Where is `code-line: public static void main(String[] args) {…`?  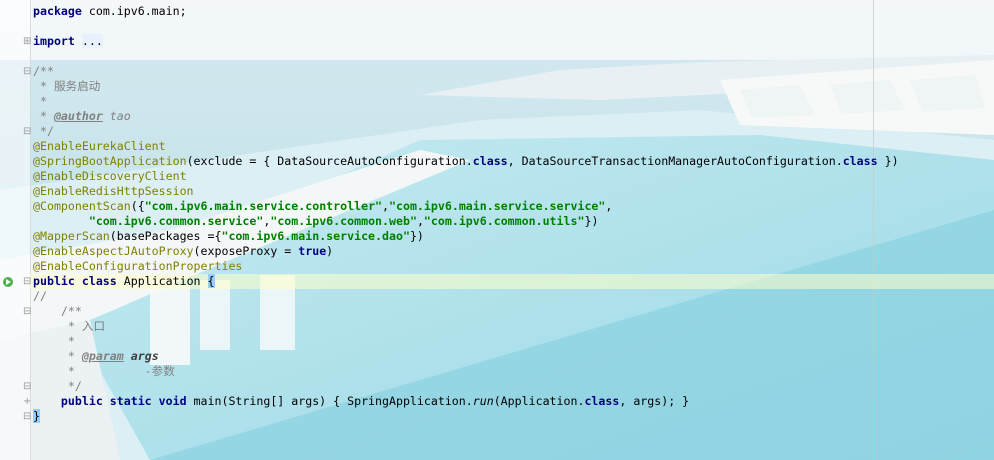 code-line: public static void main(String[] args) {… is located at coordinates (361, 401).